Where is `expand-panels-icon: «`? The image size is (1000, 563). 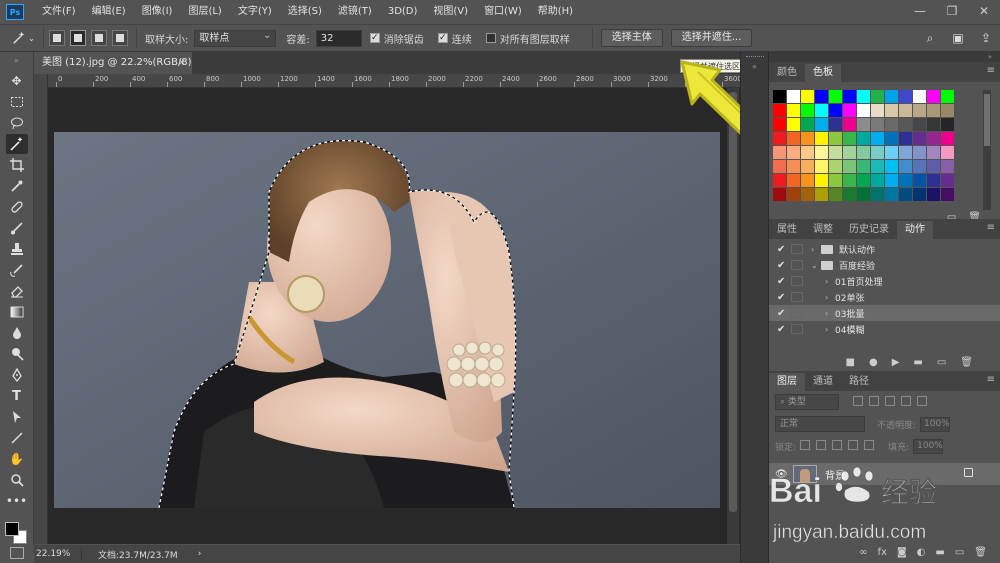 expand-panels-icon: « is located at coordinates (754, 66).